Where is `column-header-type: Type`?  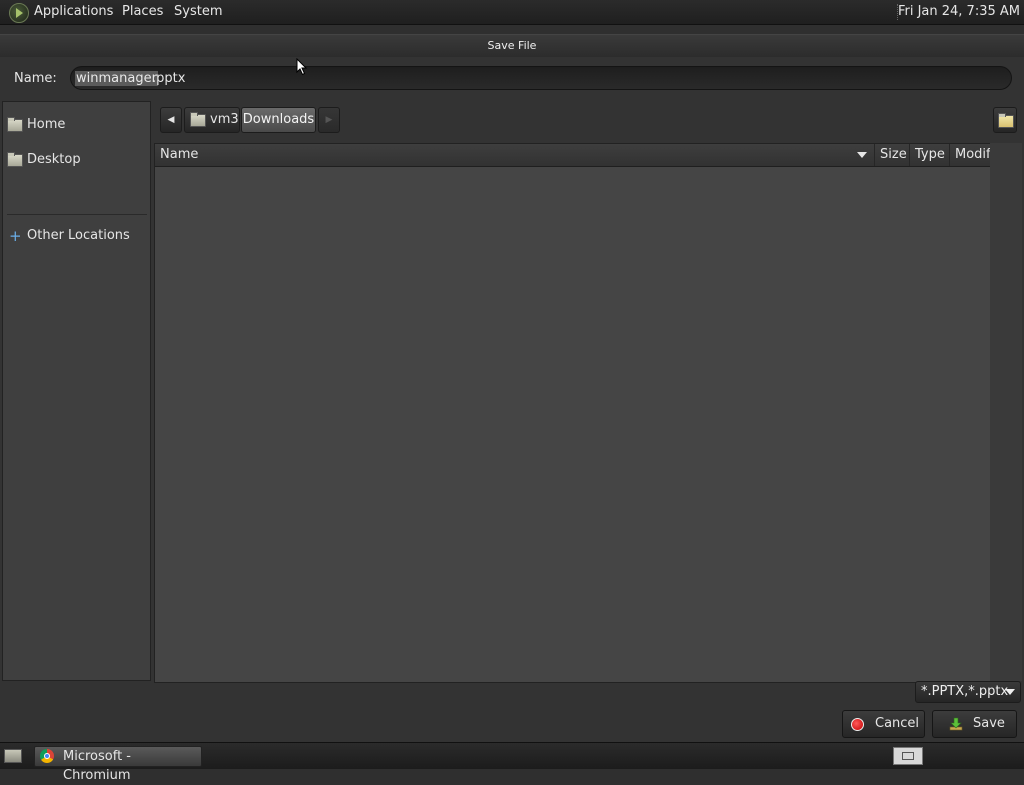
column-header-type: Type is located at coordinates (930, 155).